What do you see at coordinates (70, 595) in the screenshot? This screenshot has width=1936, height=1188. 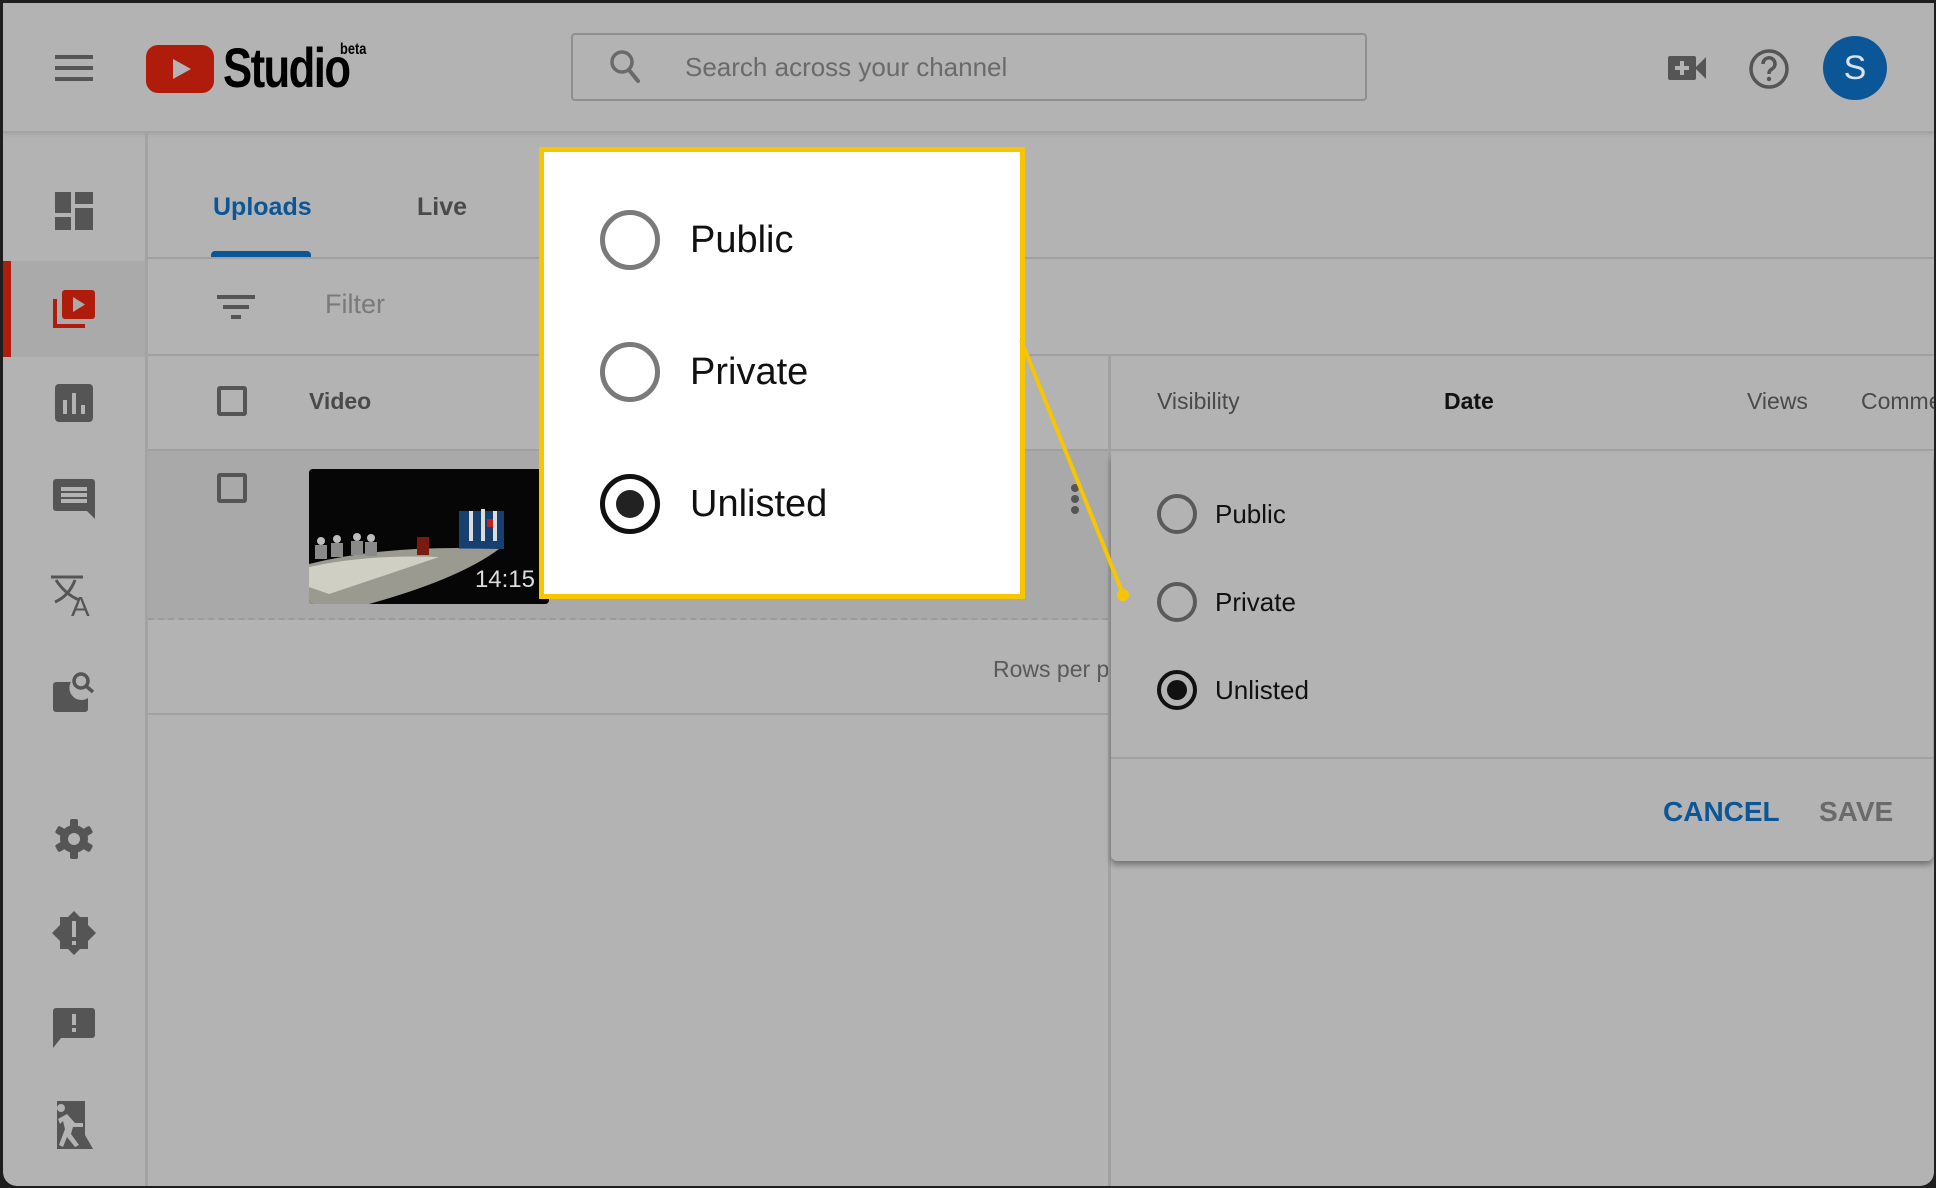 I see `translate-icon: A` at bounding box center [70, 595].